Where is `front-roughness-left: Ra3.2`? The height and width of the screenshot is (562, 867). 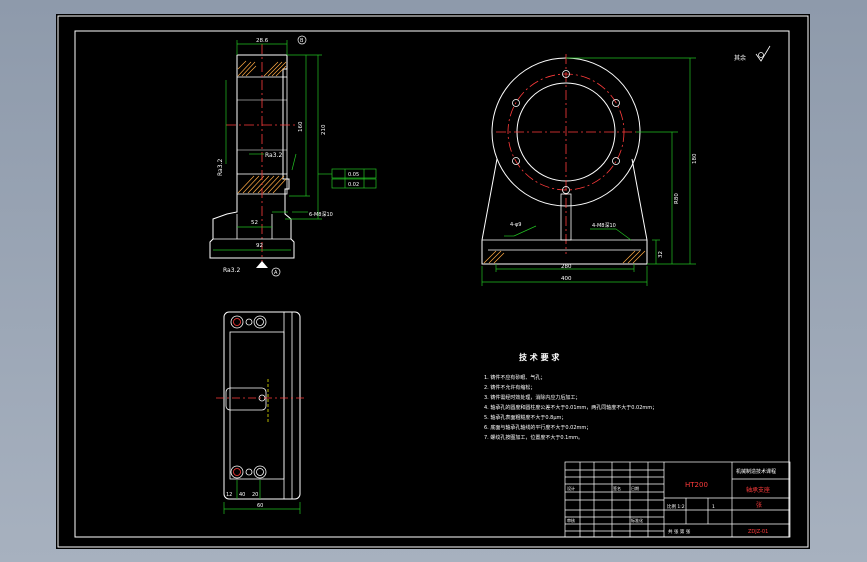 front-roughness-left: Ra3.2 is located at coordinates (220, 167).